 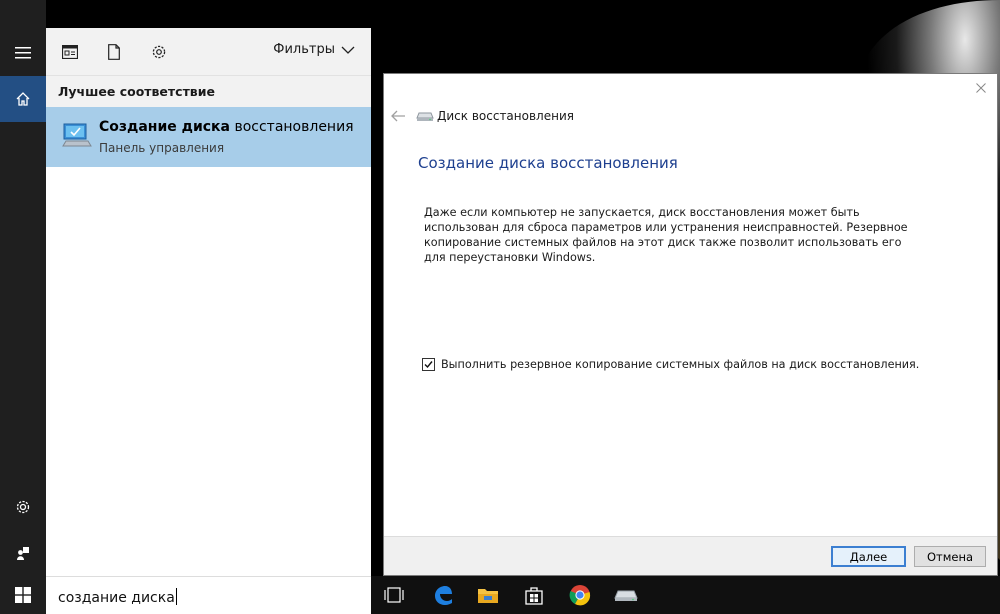 I want to click on apps-filter-button, so click(x=70, y=52).